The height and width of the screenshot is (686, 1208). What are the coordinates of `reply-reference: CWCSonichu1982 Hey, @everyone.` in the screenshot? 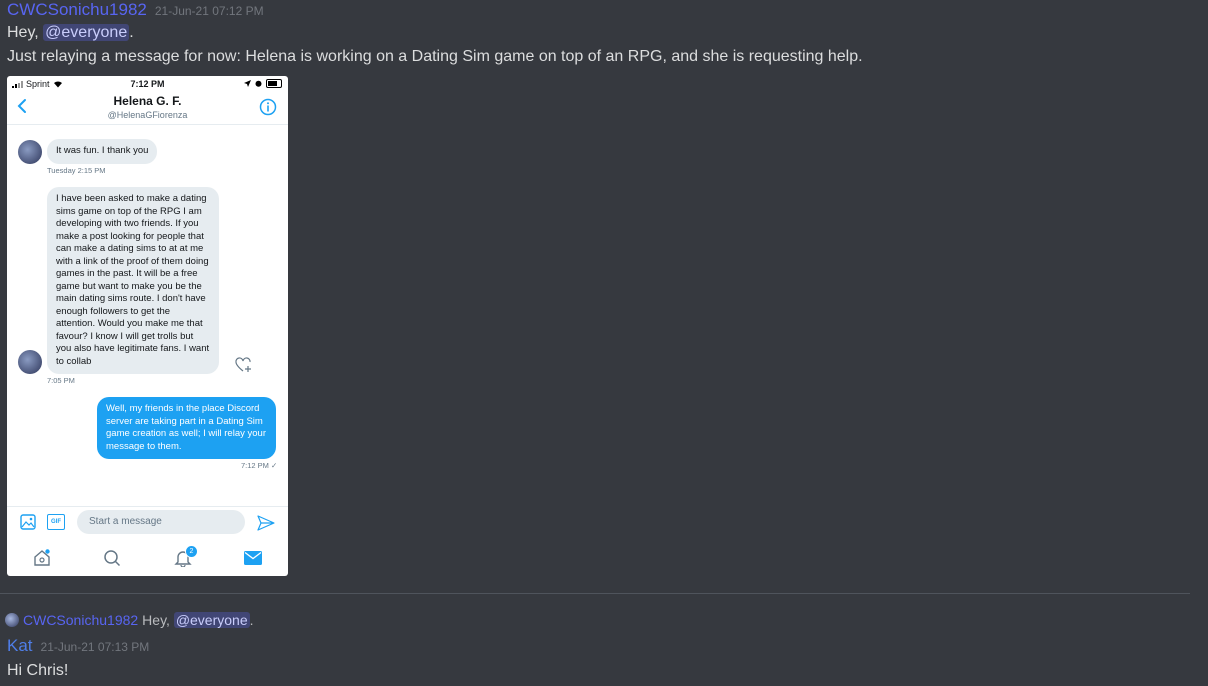 It's located at (129, 620).